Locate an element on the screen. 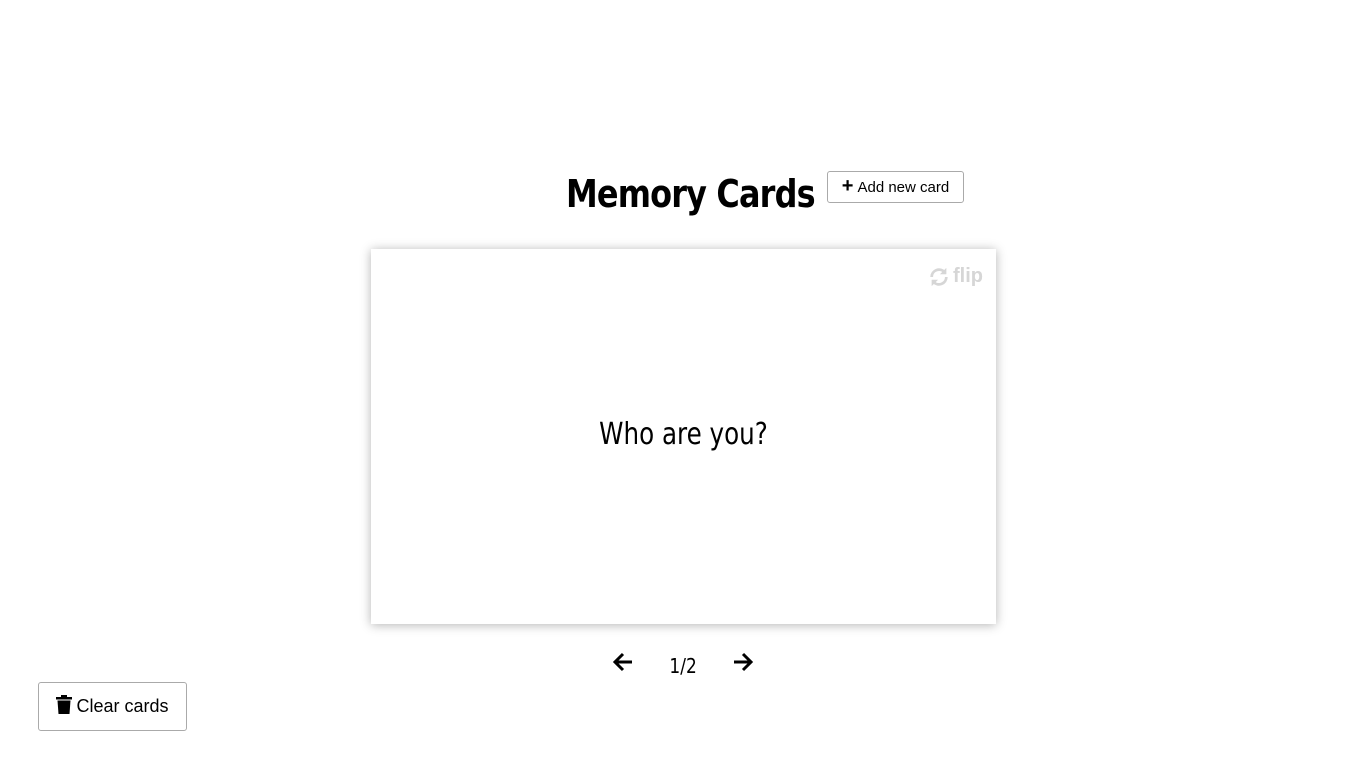 The width and height of the screenshot is (1366, 768). add-new-card-button: + Add new card is located at coordinates (895, 187).